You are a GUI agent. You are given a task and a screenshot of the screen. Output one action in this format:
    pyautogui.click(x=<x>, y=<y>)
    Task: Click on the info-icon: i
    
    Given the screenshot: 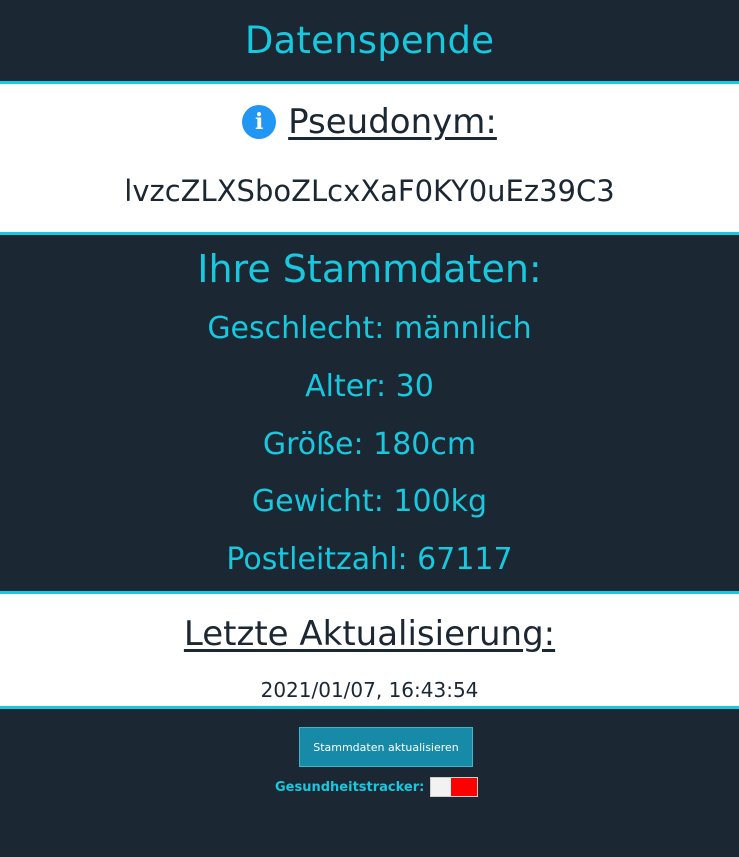 What is the action you would take?
    pyautogui.click(x=259, y=122)
    